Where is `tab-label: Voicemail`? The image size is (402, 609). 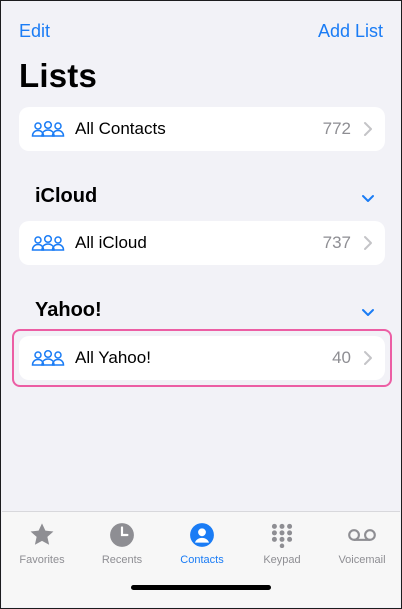
tab-label: Voicemail is located at coordinates (362, 560).